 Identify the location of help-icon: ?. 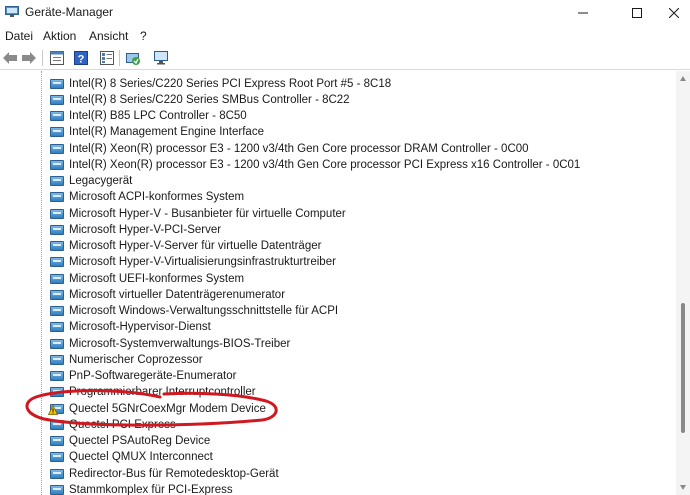
(81, 58).